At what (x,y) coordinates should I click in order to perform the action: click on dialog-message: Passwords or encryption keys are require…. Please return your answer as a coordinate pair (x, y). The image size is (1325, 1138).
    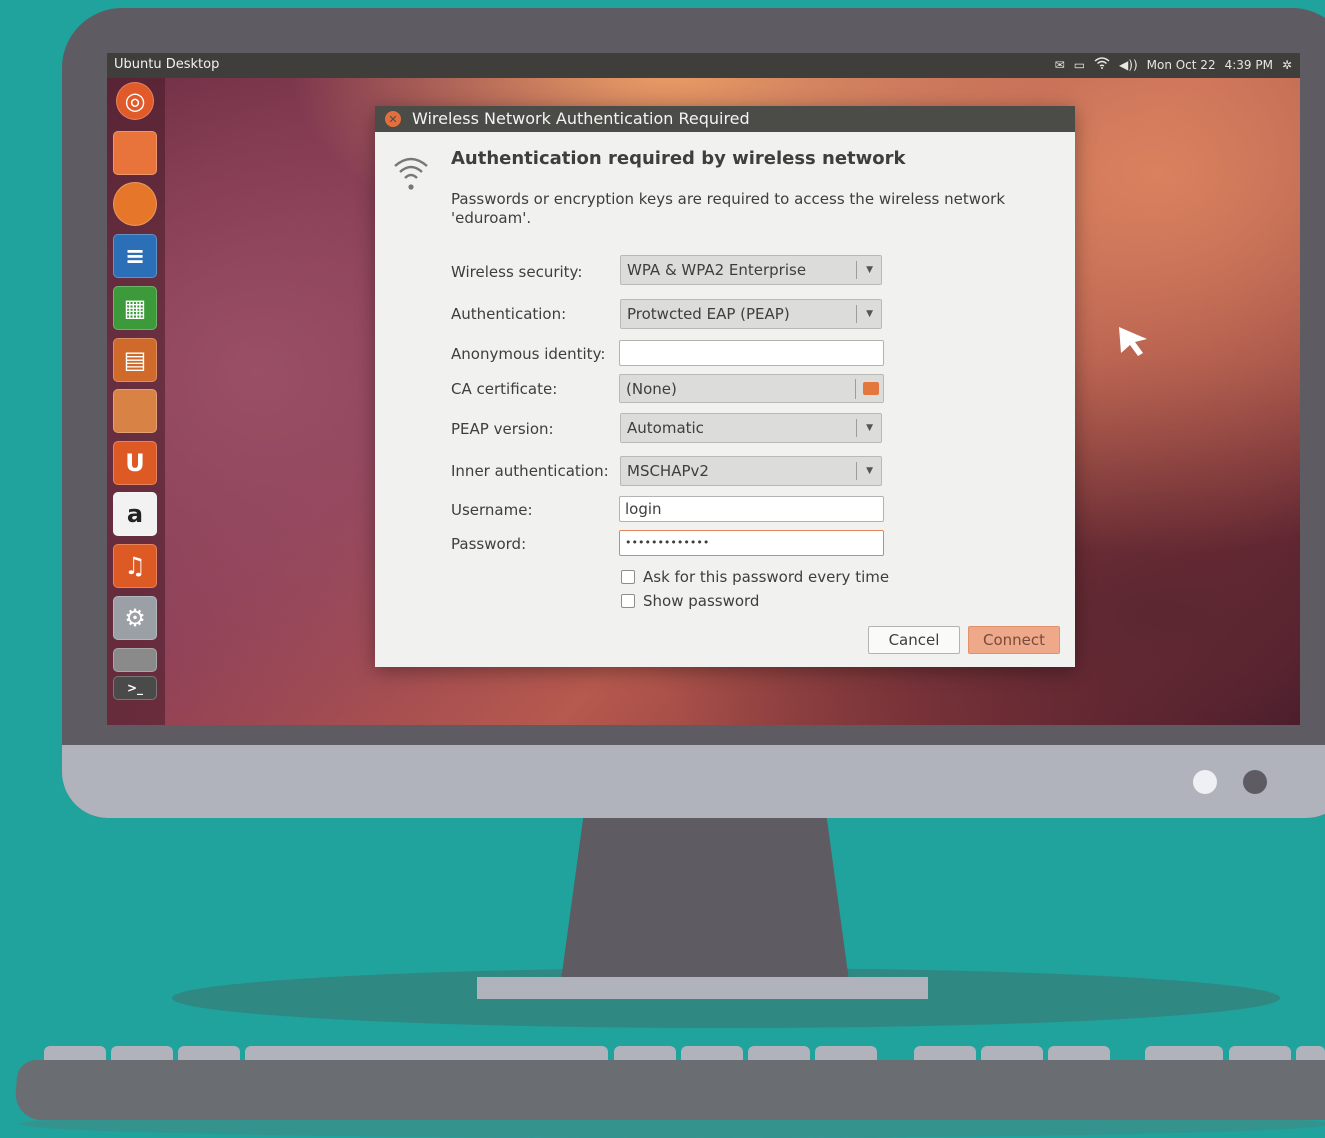
    Looking at the image, I should click on (728, 208).